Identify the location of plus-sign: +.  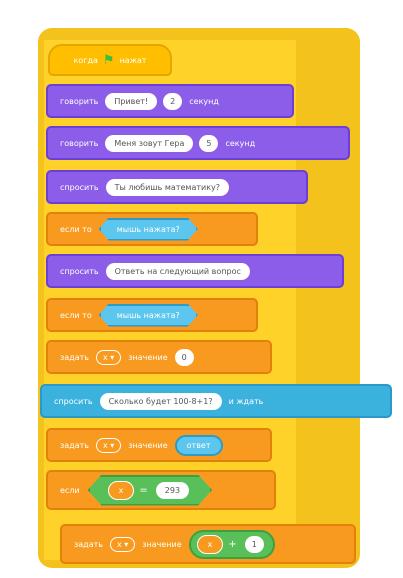
(232, 544).